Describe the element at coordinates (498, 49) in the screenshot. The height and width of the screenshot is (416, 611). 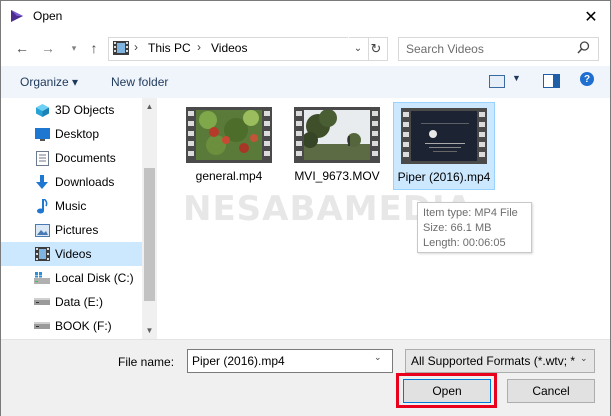
I see `search-input: Search Videos` at that location.